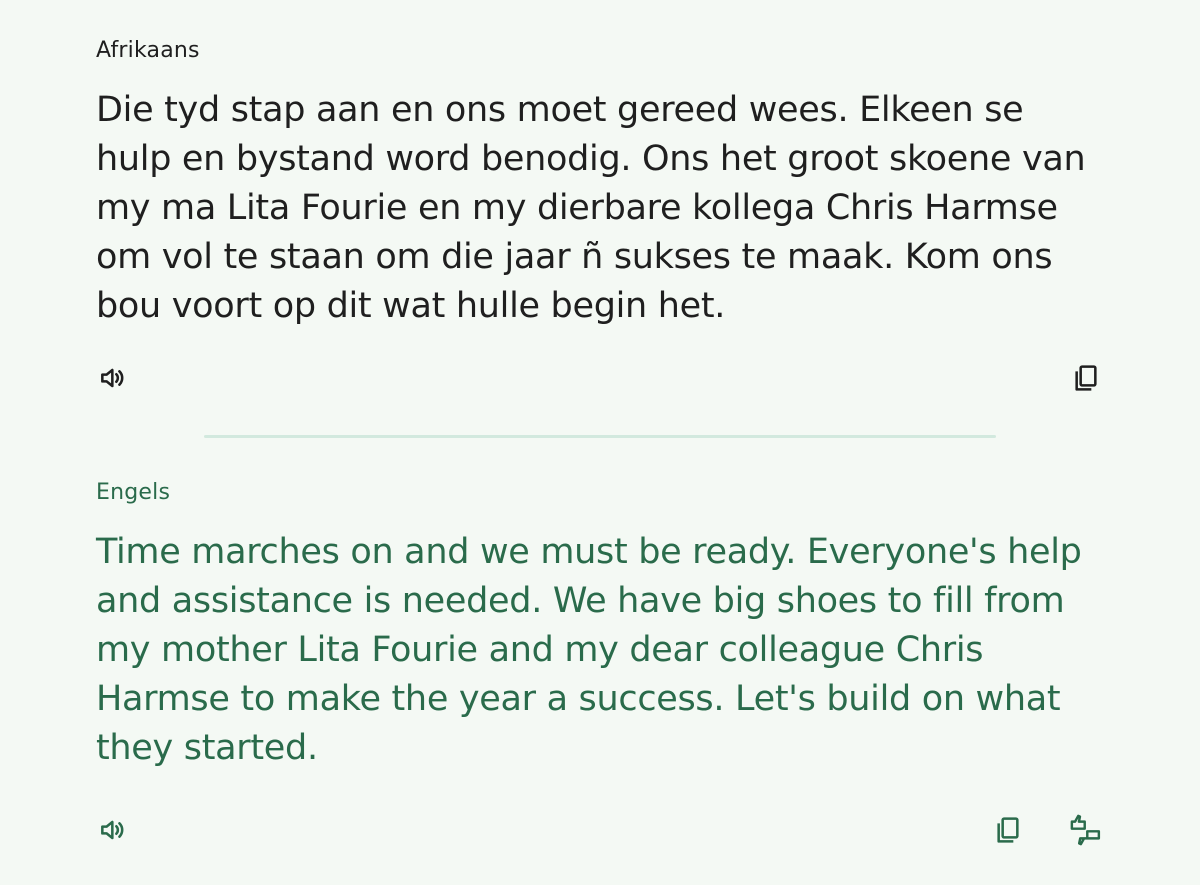 The height and width of the screenshot is (885, 1200). I want to click on target-speaker-icon, so click(113, 830).